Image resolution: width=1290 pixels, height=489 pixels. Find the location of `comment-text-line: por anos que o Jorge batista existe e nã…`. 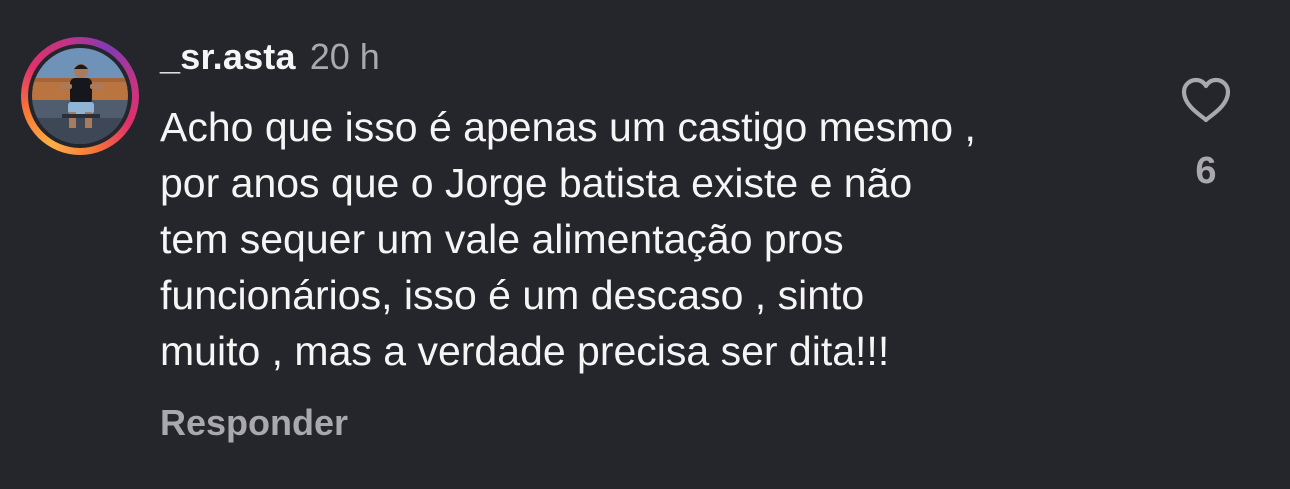

comment-text-line: por anos que o Jorge batista existe e nã… is located at coordinates (536, 183).